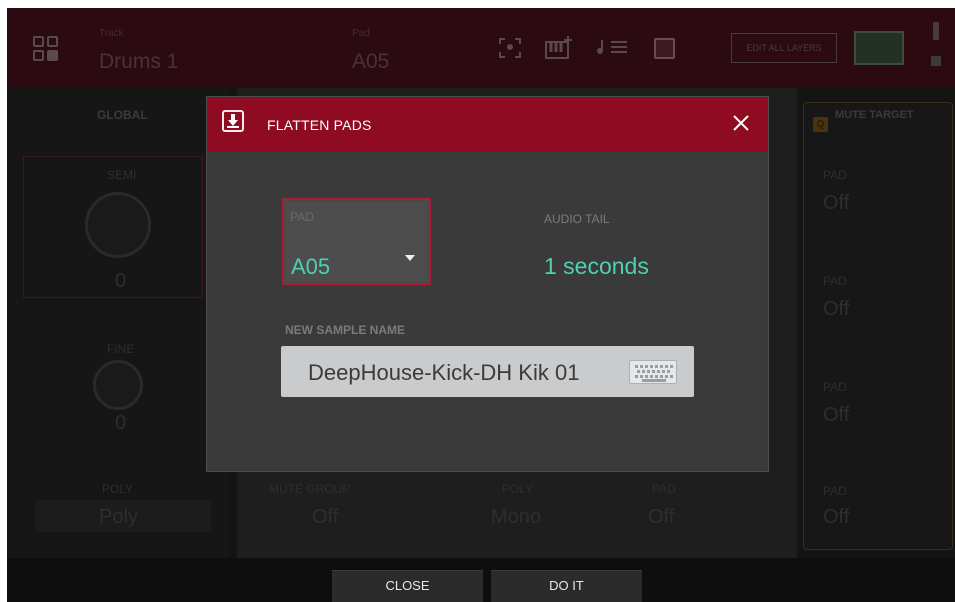 The width and height of the screenshot is (955, 602). I want to click on close-icon, so click(741, 123).